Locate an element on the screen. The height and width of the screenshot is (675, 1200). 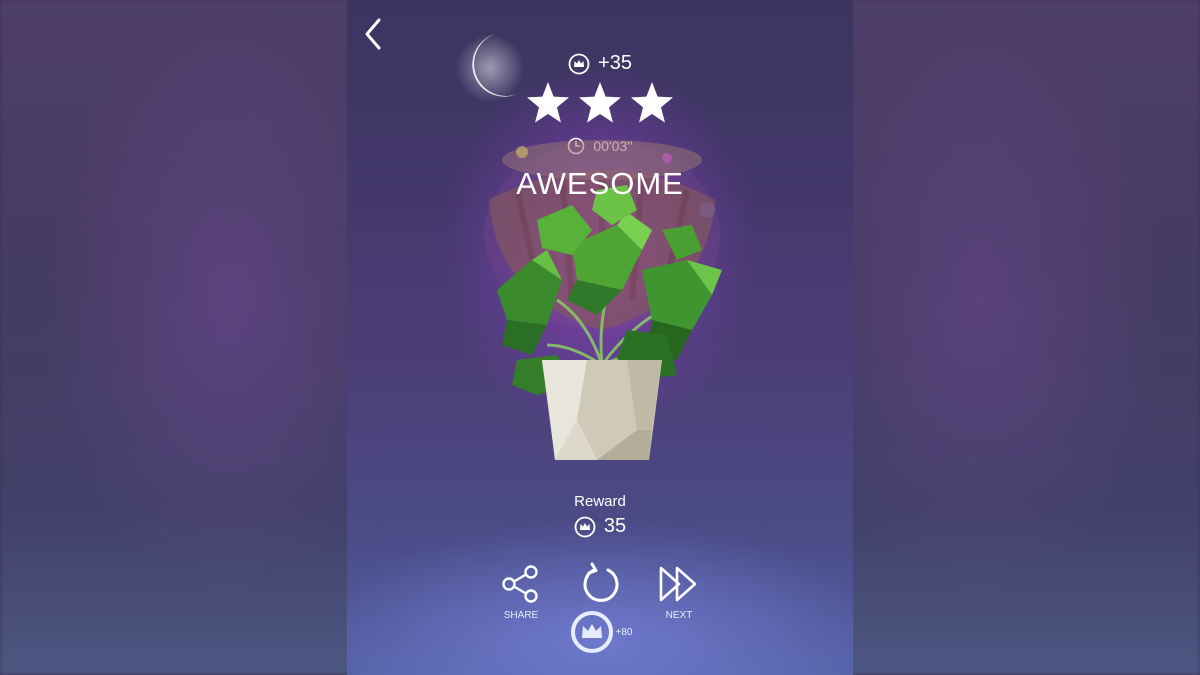
reward-amount: 35 is located at coordinates (600, 526).